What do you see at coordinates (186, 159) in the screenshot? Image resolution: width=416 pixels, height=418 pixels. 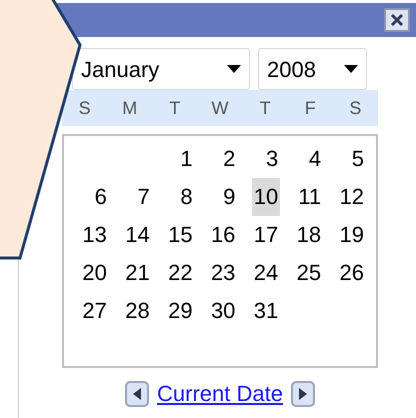 I see `day-cell: 1` at bounding box center [186, 159].